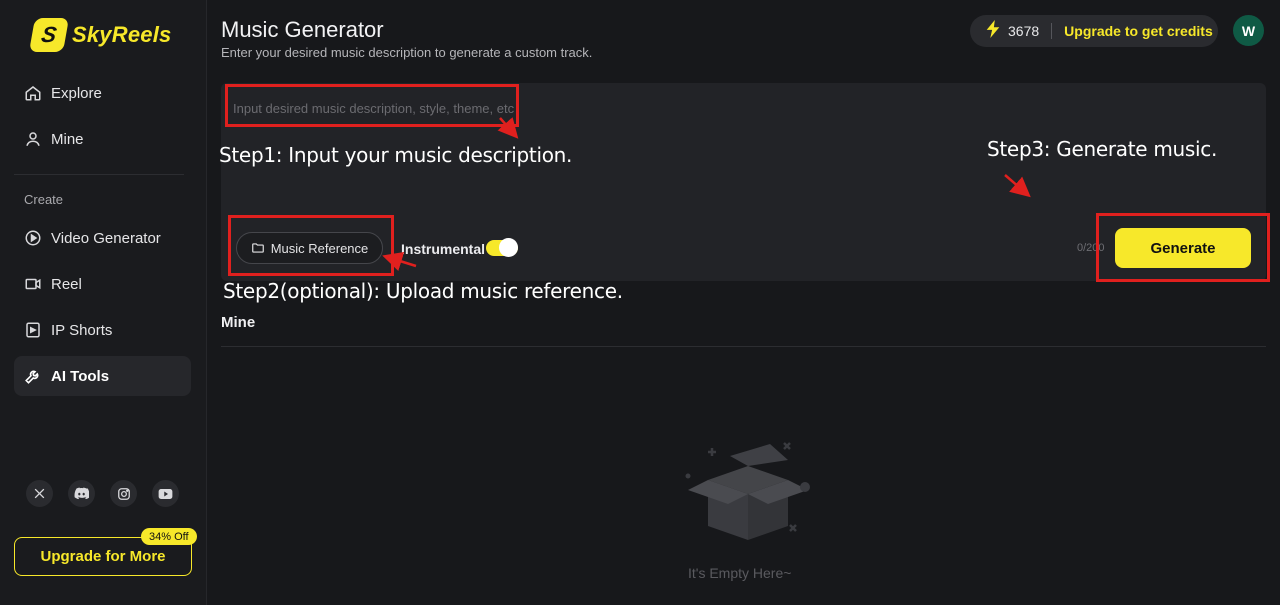 The height and width of the screenshot is (605, 1280). Describe the element at coordinates (1183, 247) in the screenshot. I see `annotation-box-step3` at that location.